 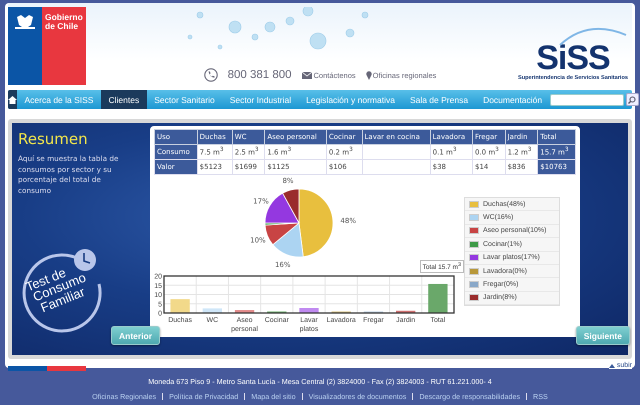 I want to click on section-title: Resumen, so click(x=53, y=139).